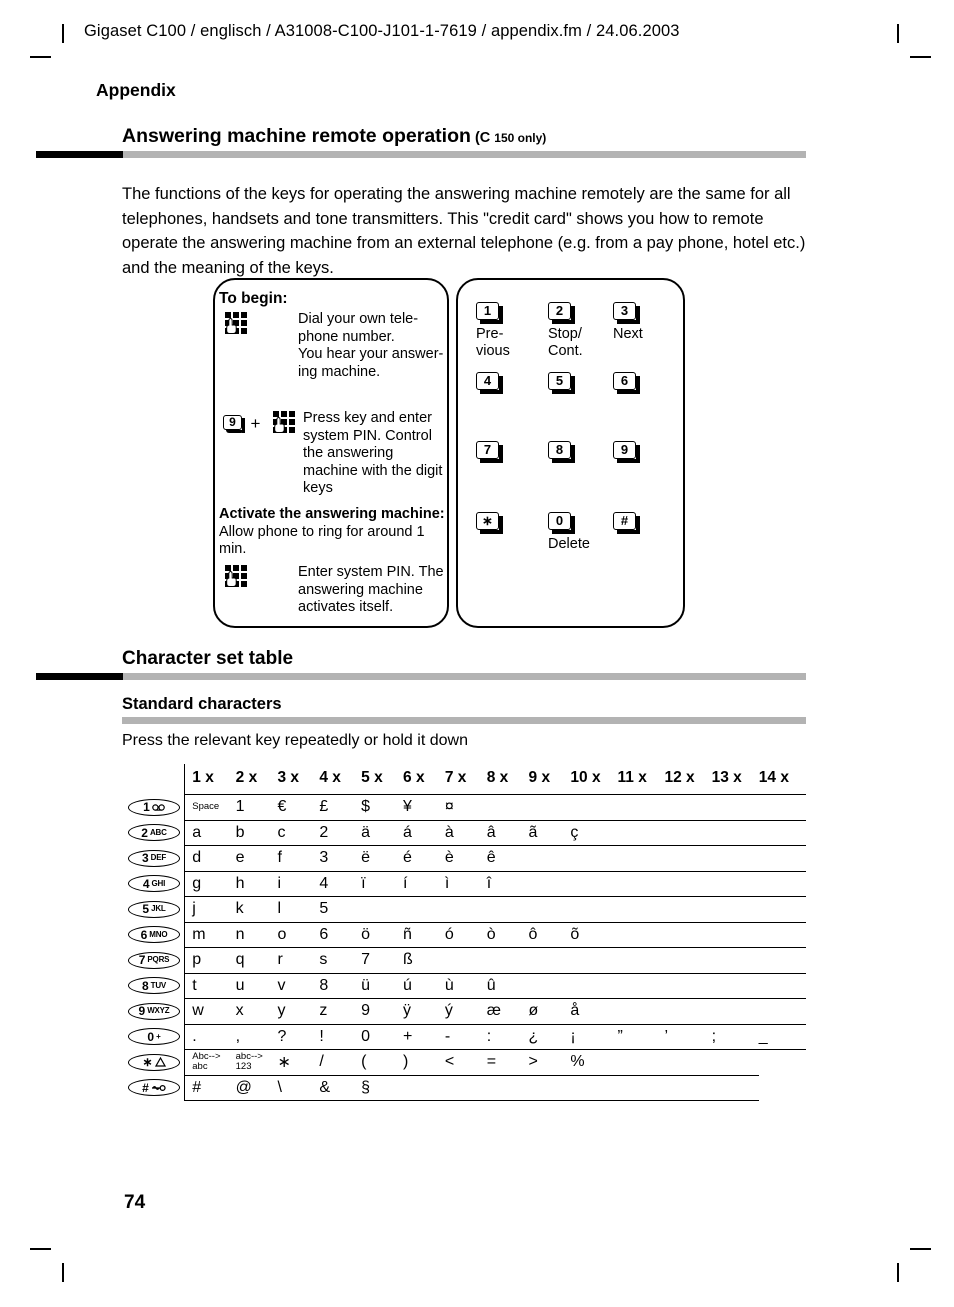 The image size is (954, 1307). Describe the element at coordinates (382, 934) in the screenshot. I see `charset-cell: ö` at that location.